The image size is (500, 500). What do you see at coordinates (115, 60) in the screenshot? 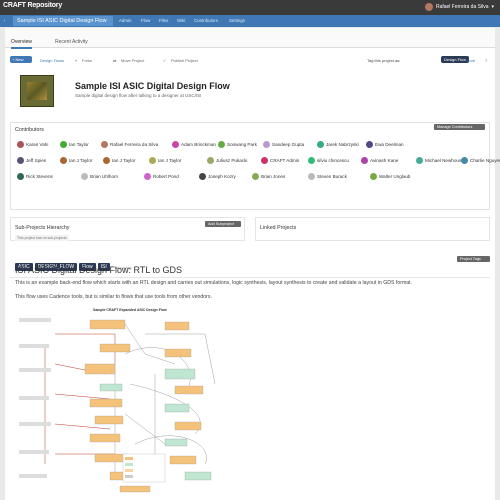
I see `move-icon: ⇄` at bounding box center [115, 60].